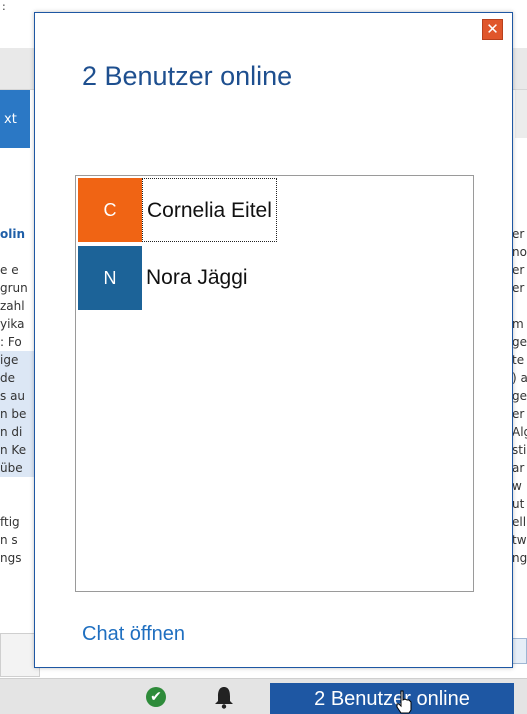 This screenshot has width=527, height=714. I want to click on background-scroll-handle, so click(519, 651).